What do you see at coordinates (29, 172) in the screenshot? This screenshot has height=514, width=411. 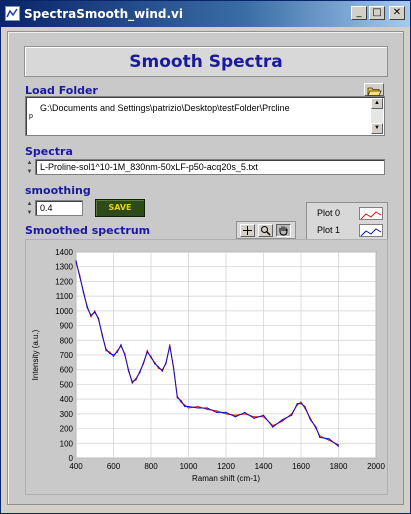 I see `spectra-down-arrow-icon: ▼` at bounding box center [29, 172].